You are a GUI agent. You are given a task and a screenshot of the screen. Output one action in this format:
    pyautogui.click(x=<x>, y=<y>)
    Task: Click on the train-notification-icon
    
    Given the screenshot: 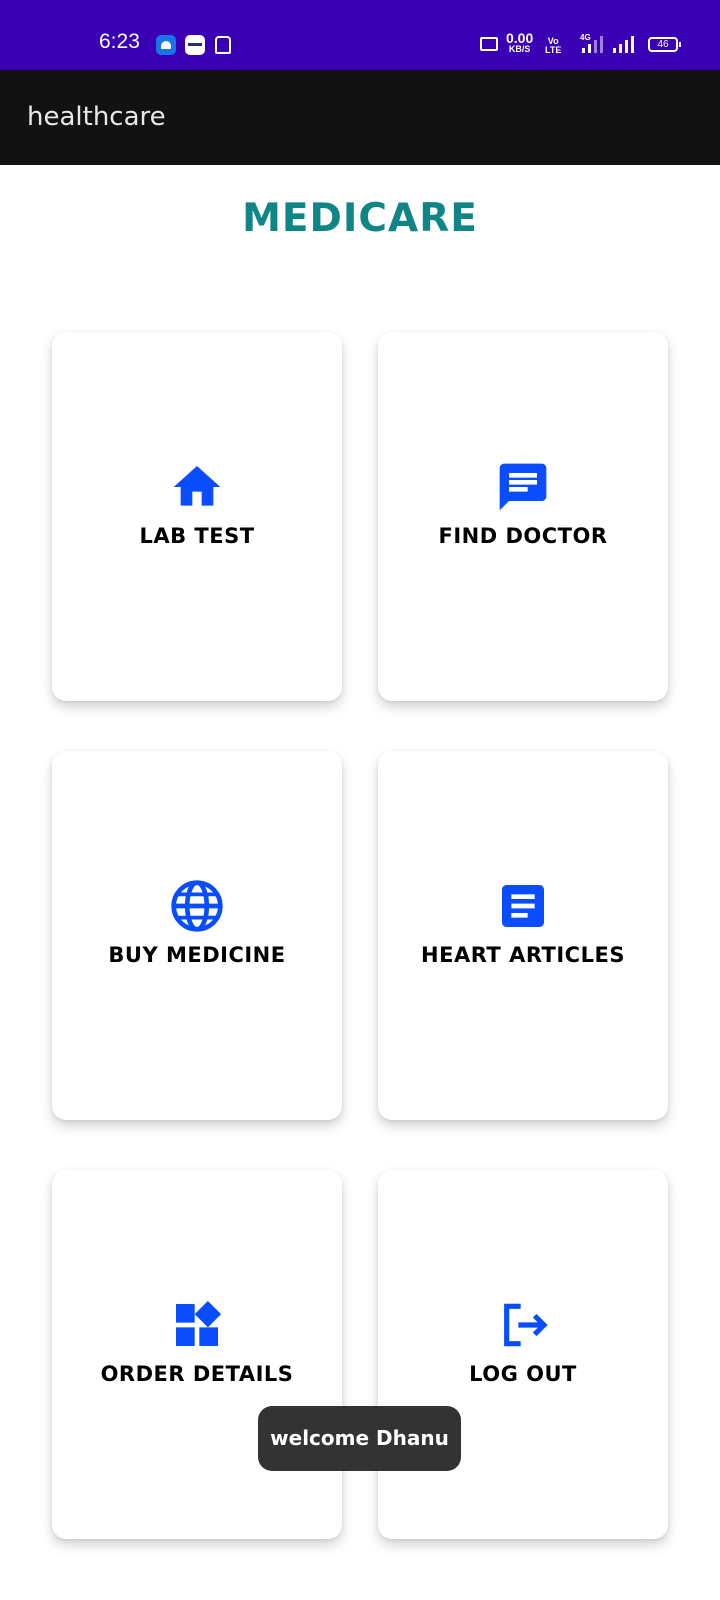 What is the action you would take?
    pyautogui.click(x=223, y=45)
    